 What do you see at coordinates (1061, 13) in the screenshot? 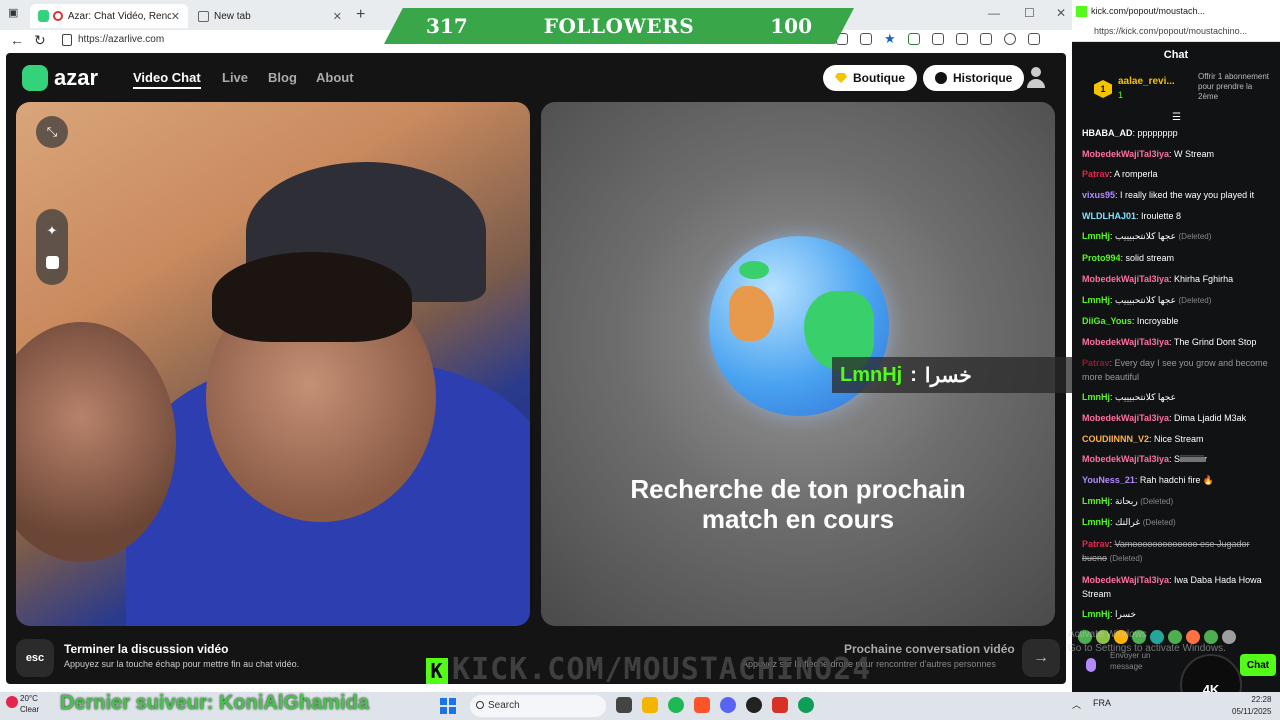
I see `close-window-button: ✕` at bounding box center [1061, 13].